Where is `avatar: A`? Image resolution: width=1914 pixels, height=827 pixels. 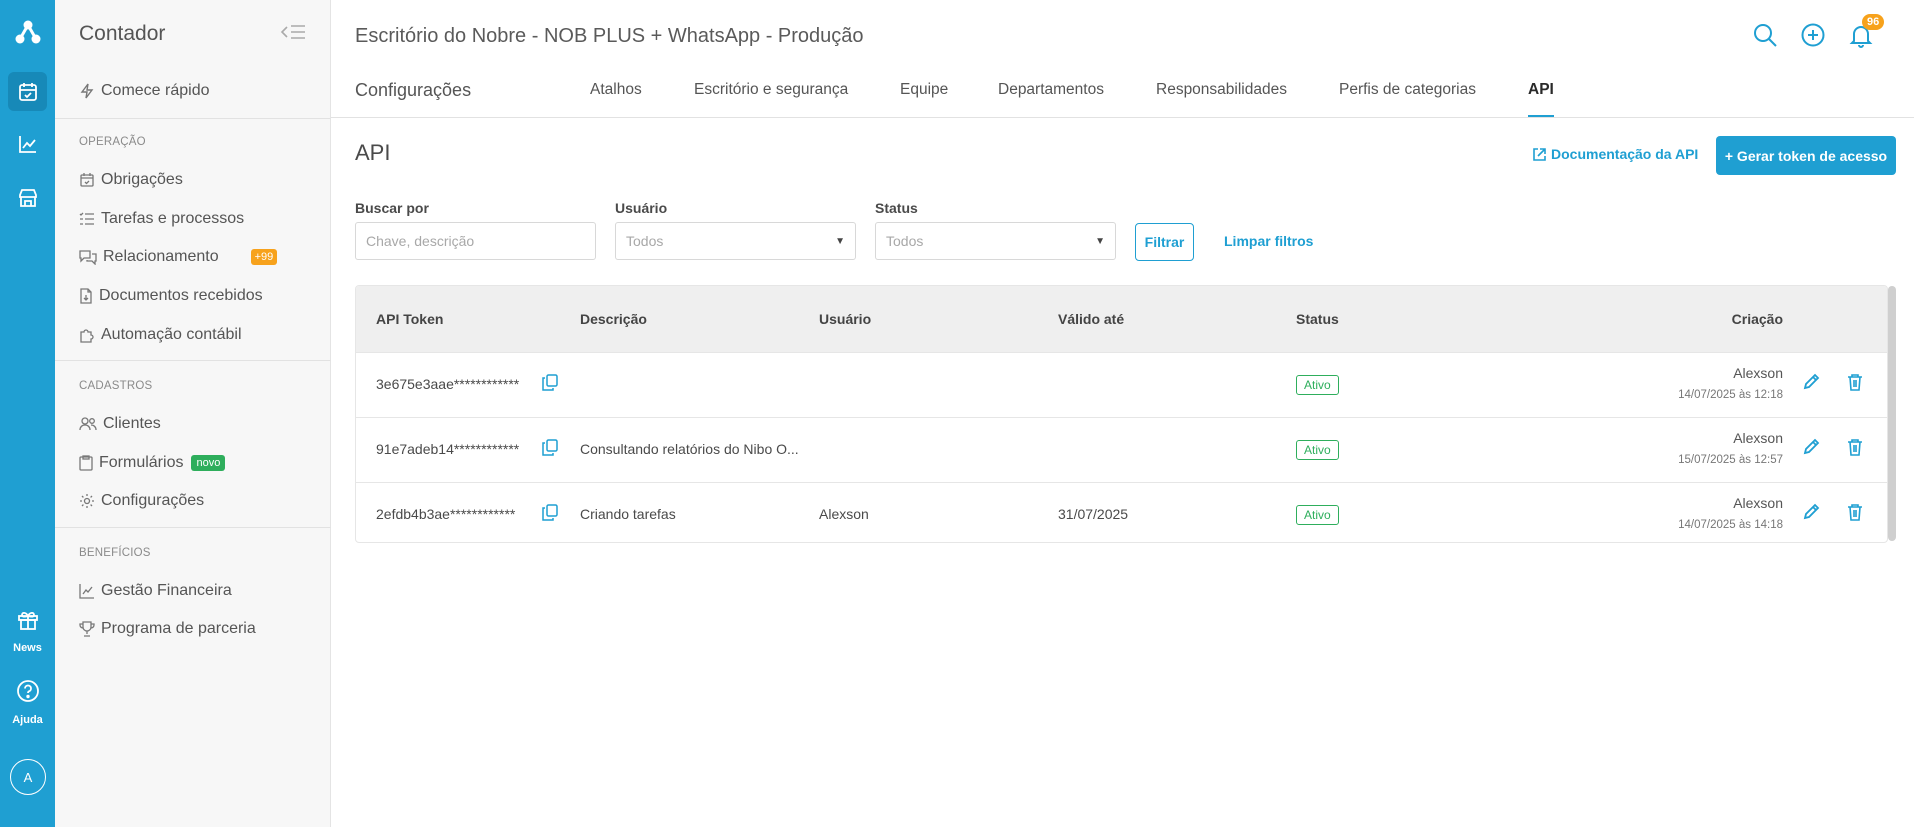 avatar: A is located at coordinates (28, 777).